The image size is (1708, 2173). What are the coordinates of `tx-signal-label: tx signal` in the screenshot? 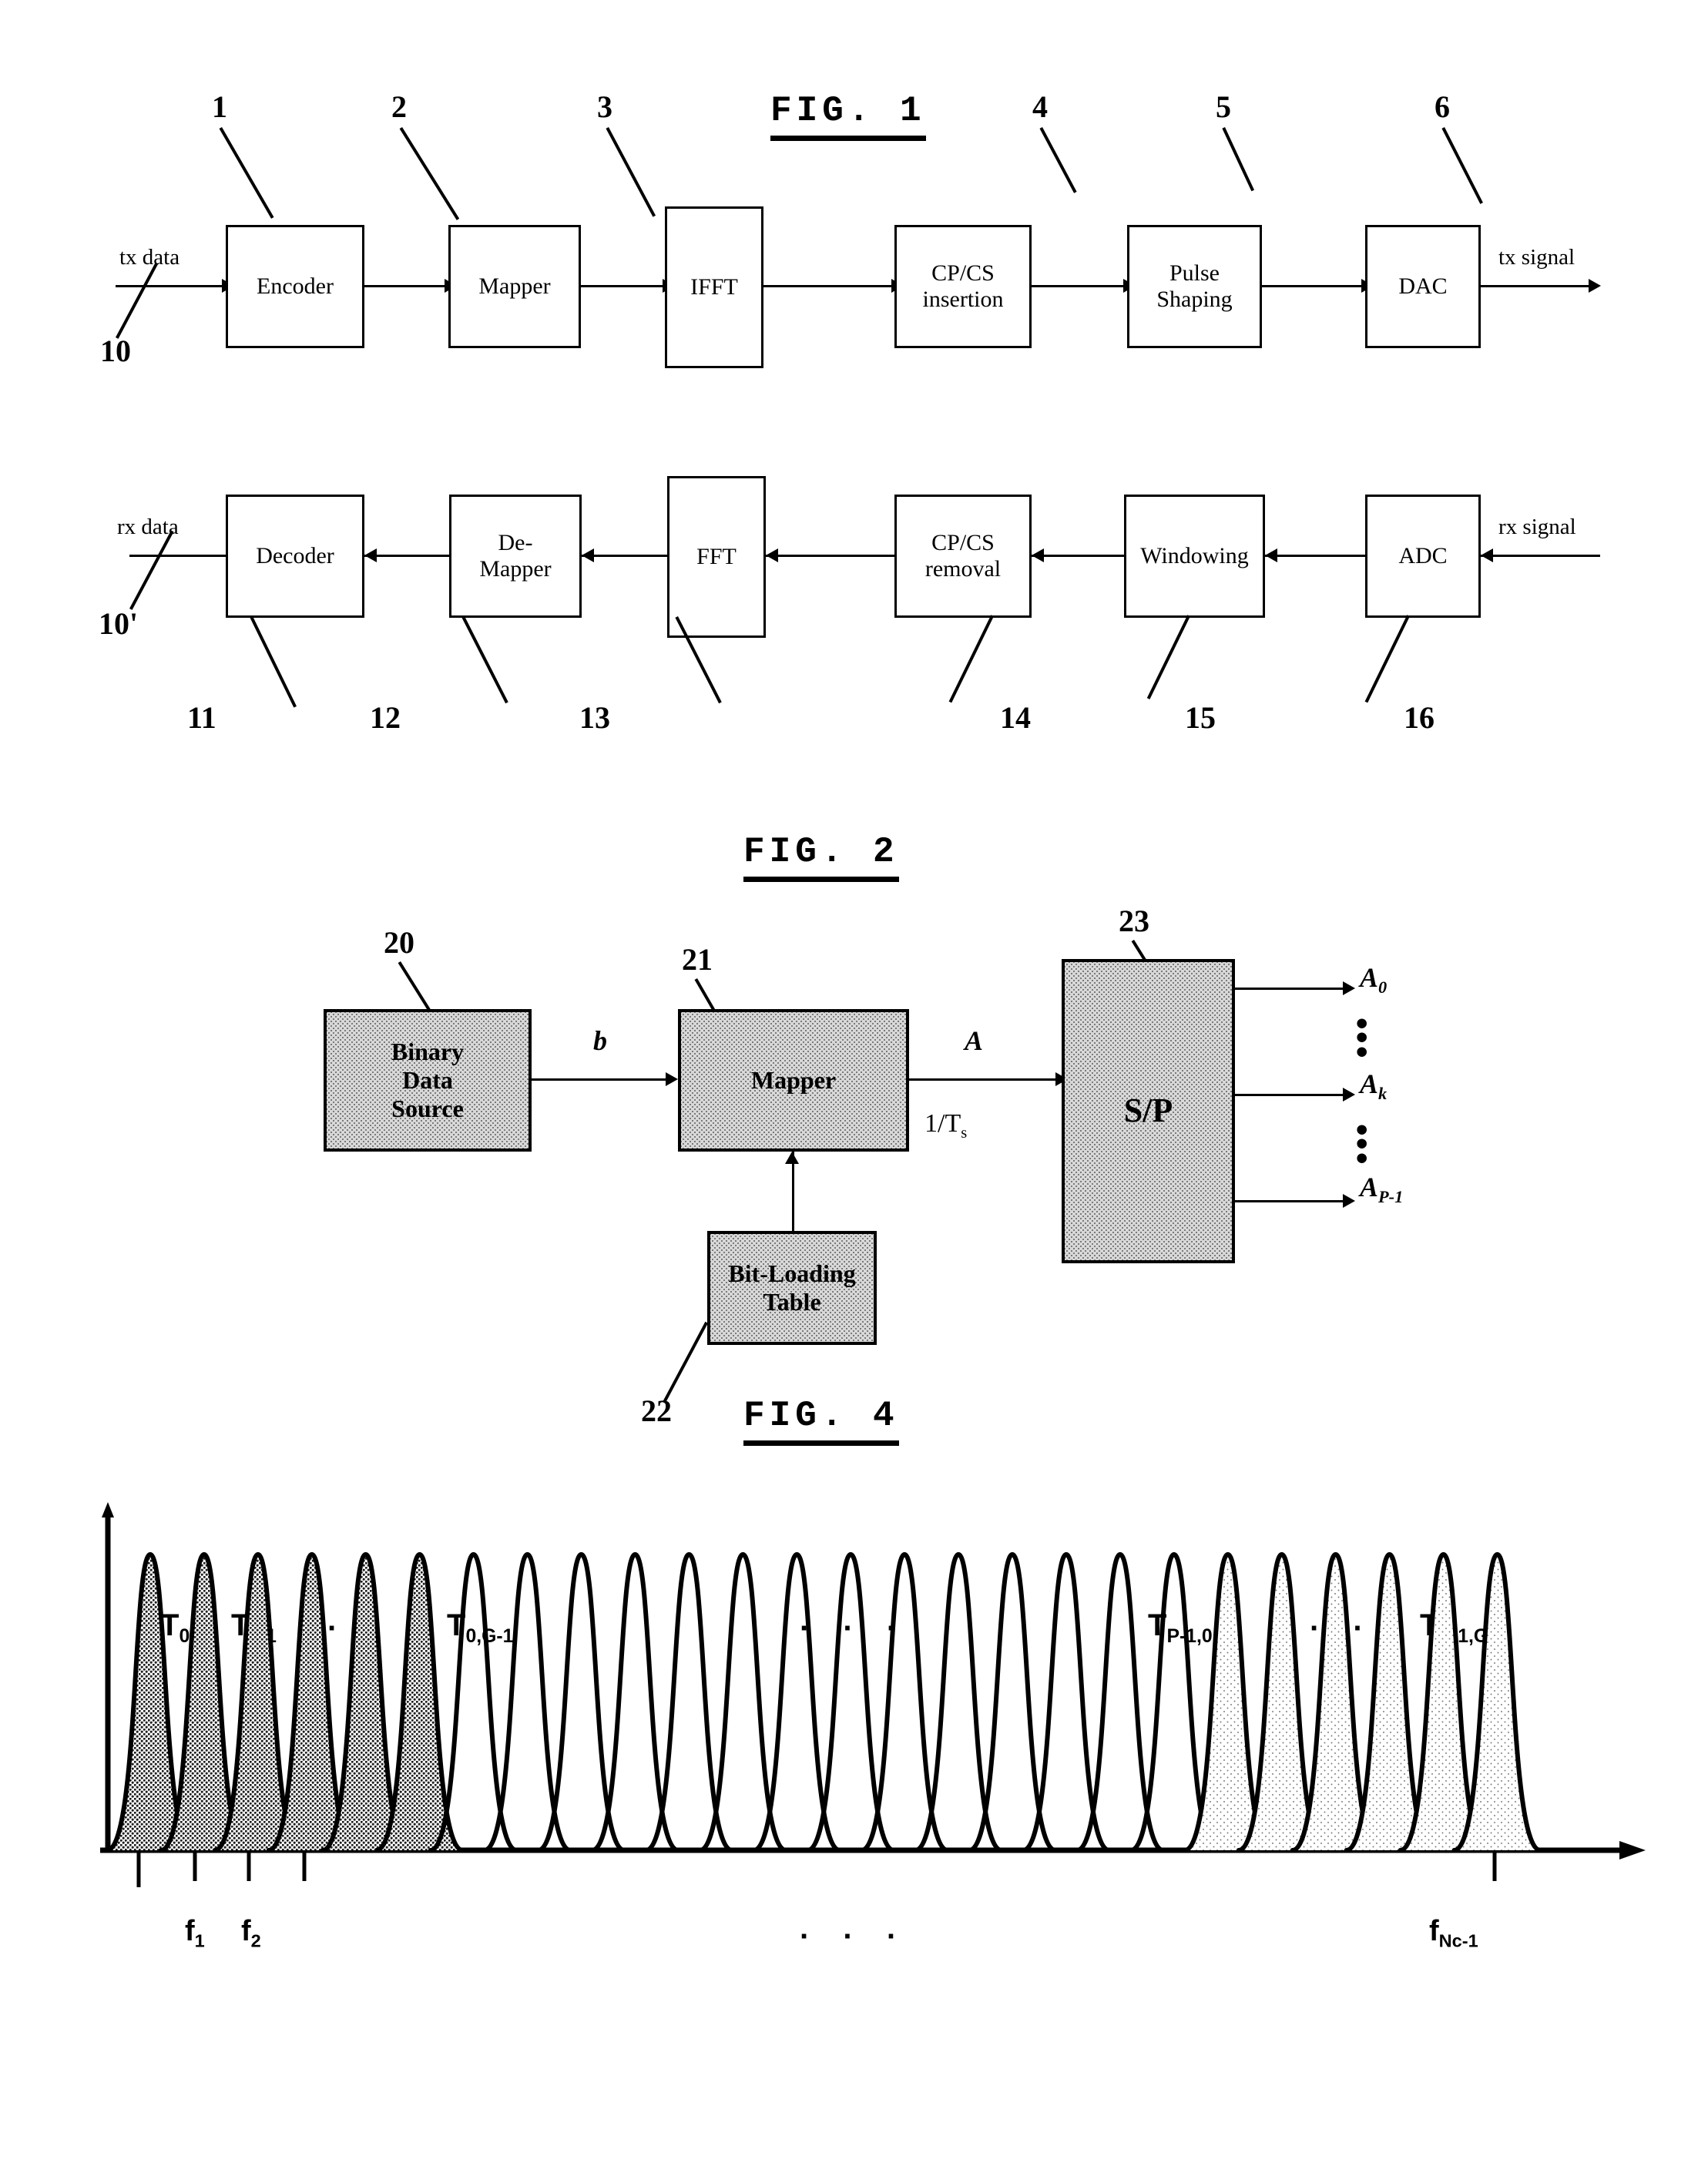 It's located at (1536, 258).